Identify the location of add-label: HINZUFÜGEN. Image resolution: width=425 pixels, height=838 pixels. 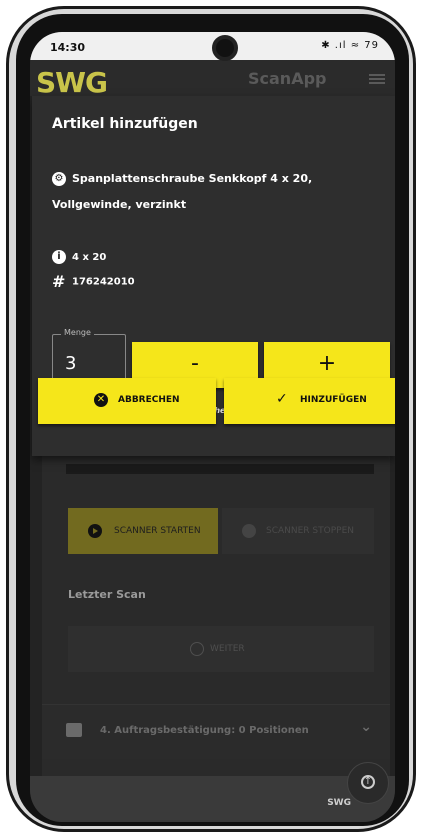
(333, 400).